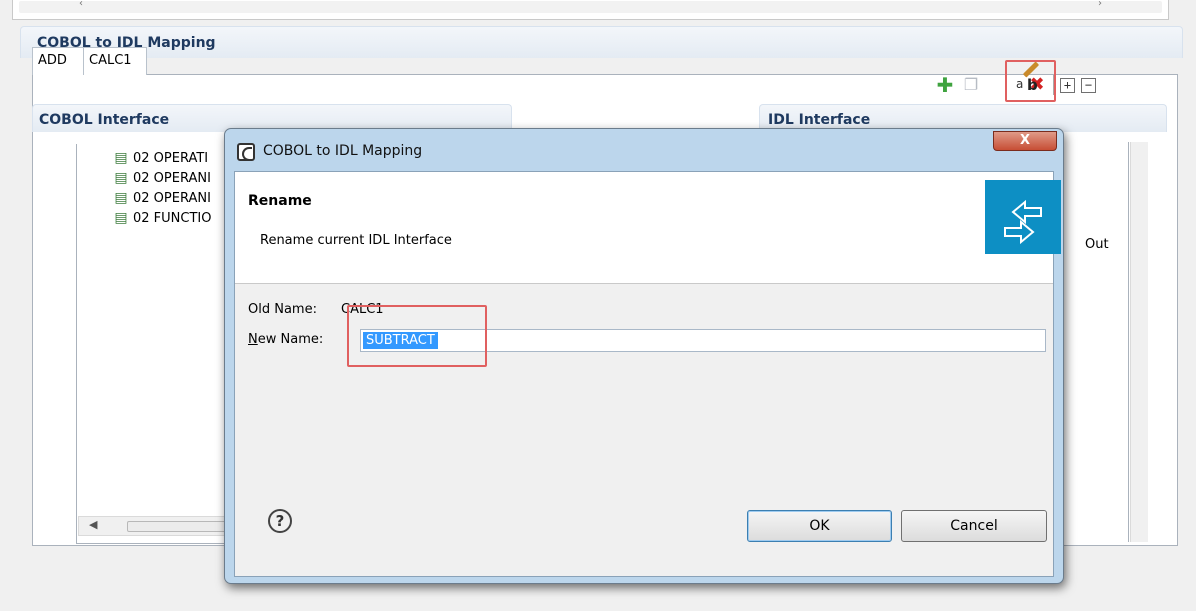 The height and width of the screenshot is (611, 1196). What do you see at coordinates (290, 339) in the screenshot?
I see `new-name-label-text: ew Name:` at bounding box center [290, 339].